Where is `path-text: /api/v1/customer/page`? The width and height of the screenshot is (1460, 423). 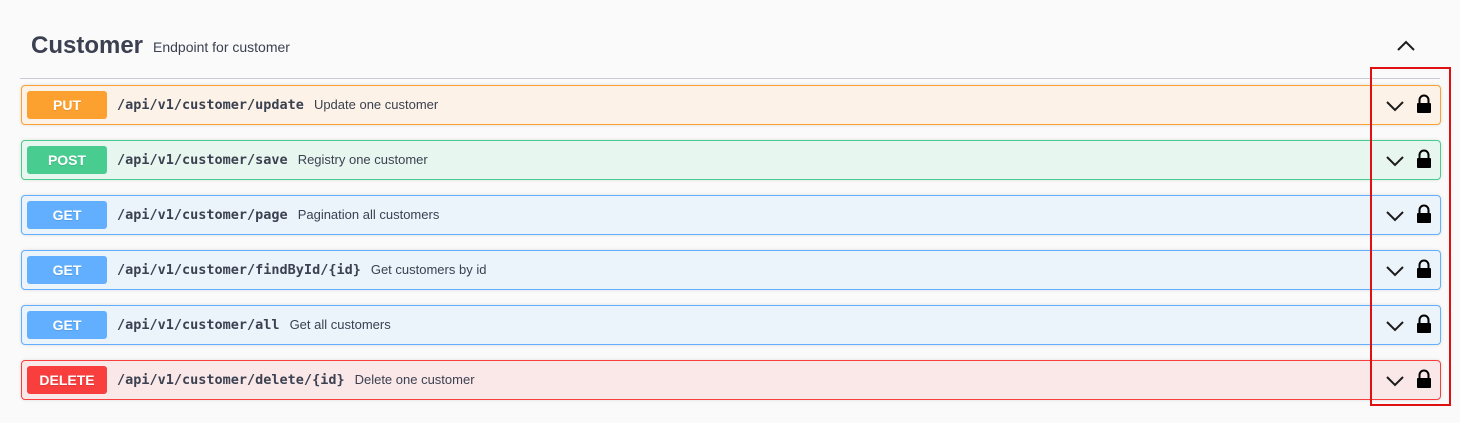 path-text: /api/v1/customer/page is located at coordinates (202, 215).